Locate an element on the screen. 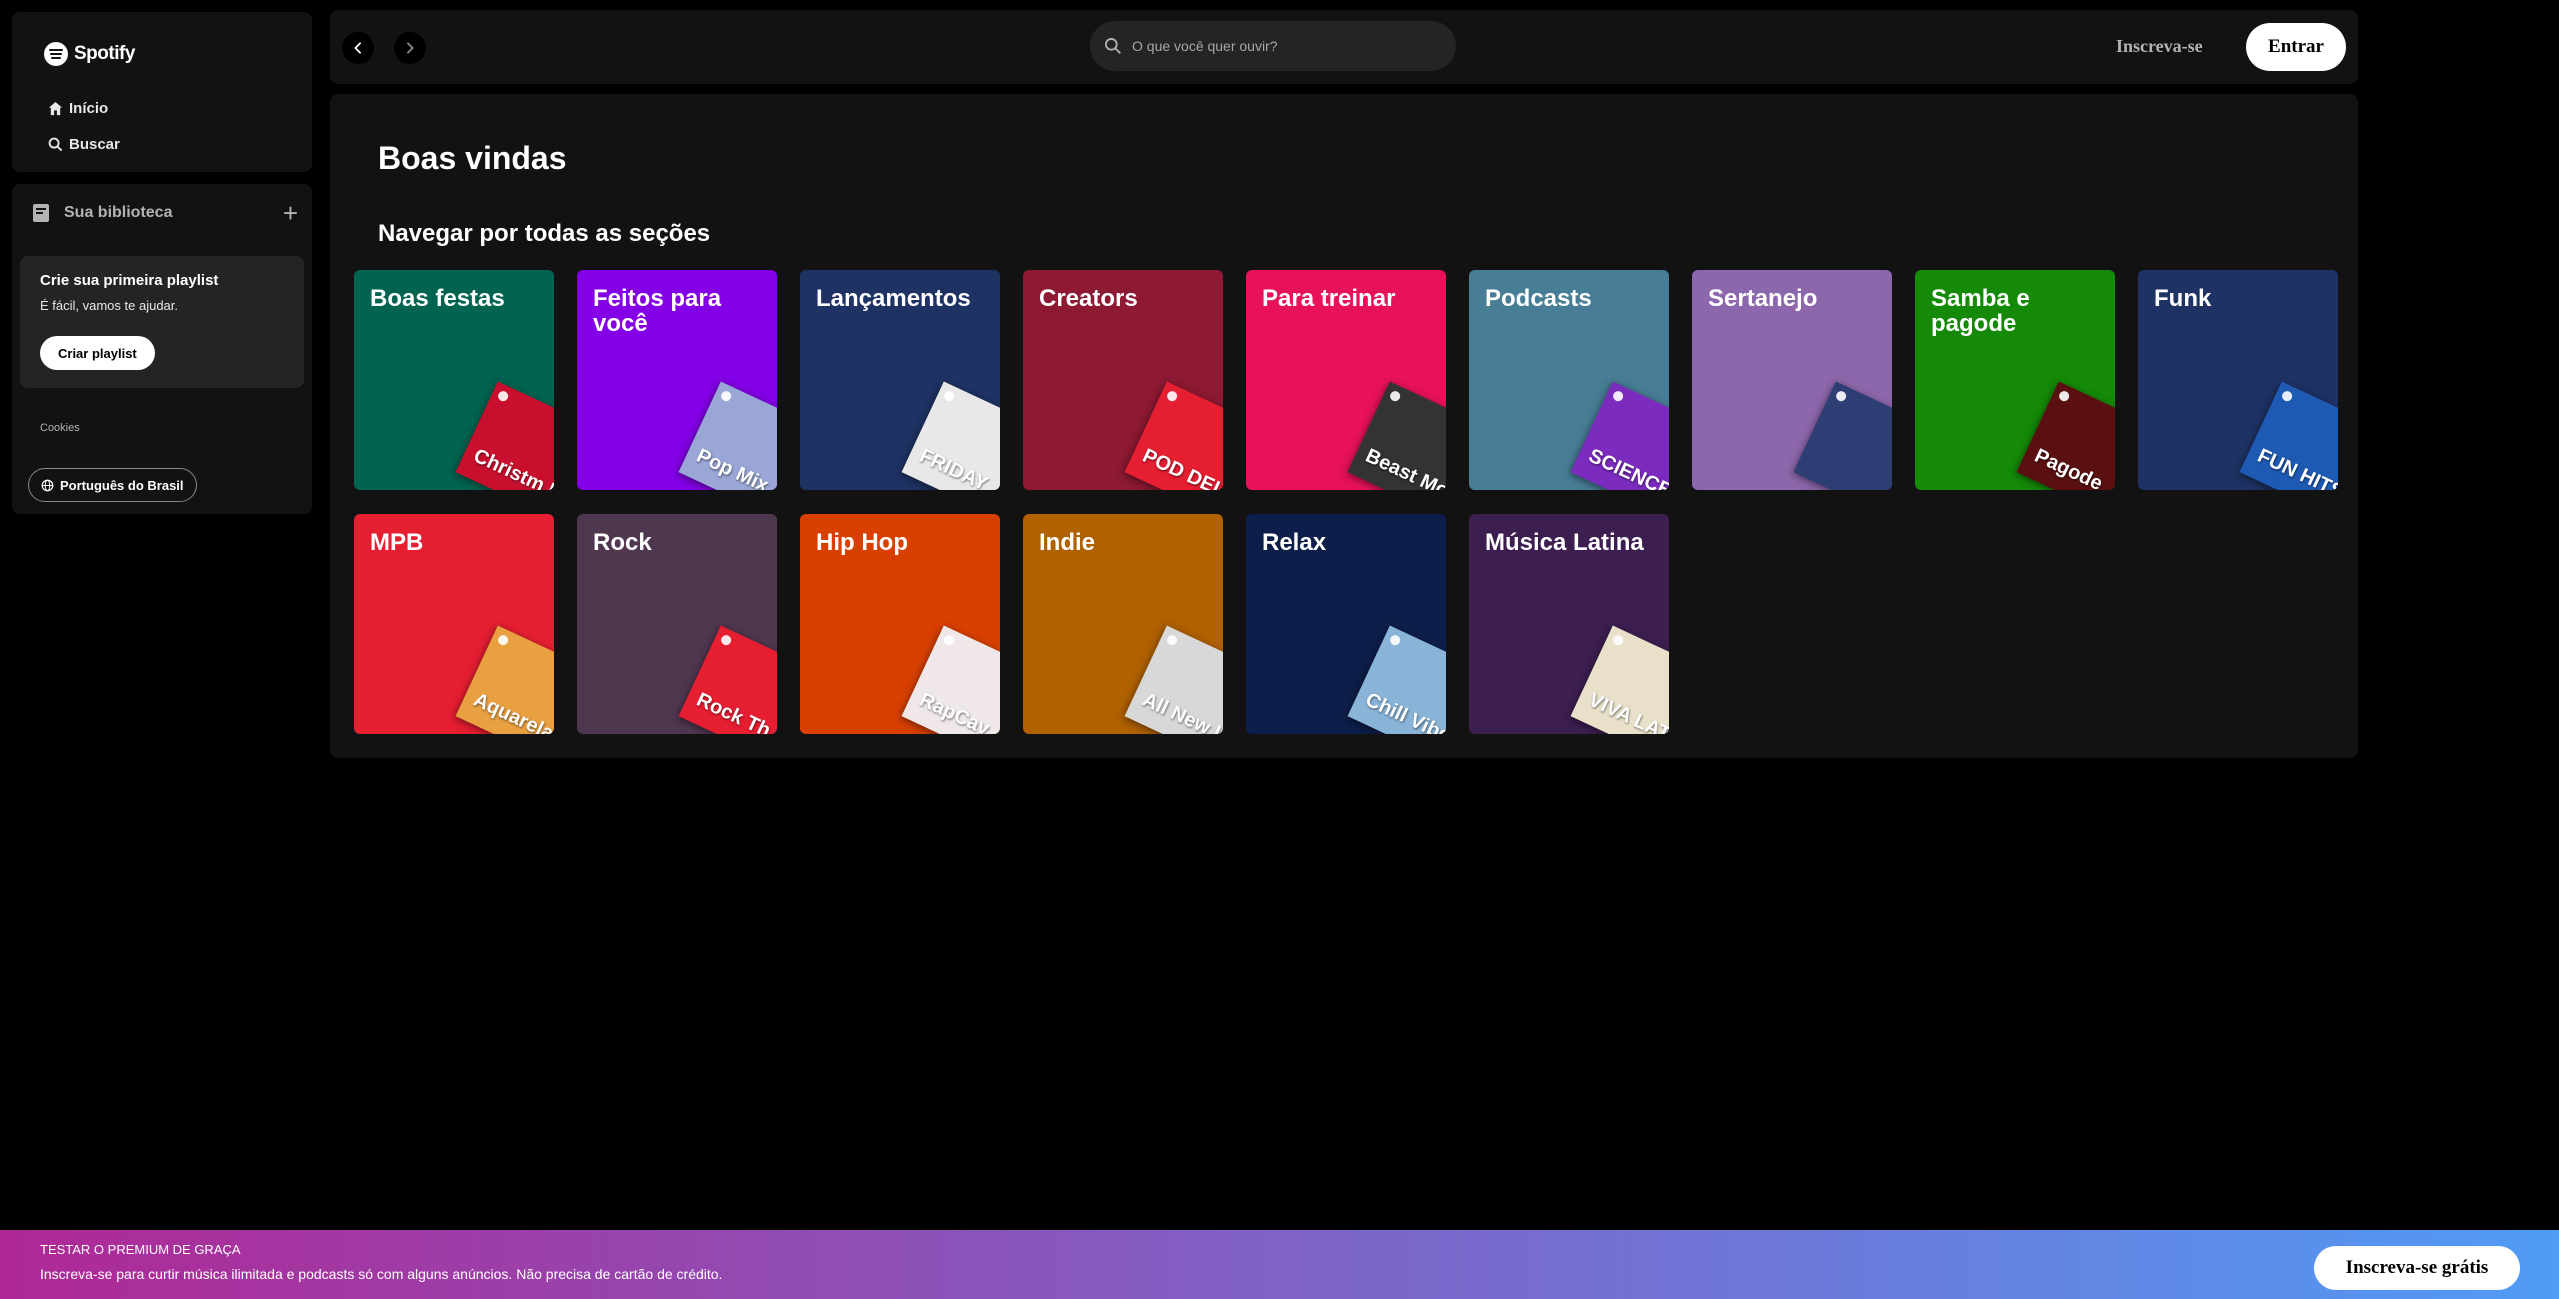  nav-search: Buscar is located at coordinates (84, 144).